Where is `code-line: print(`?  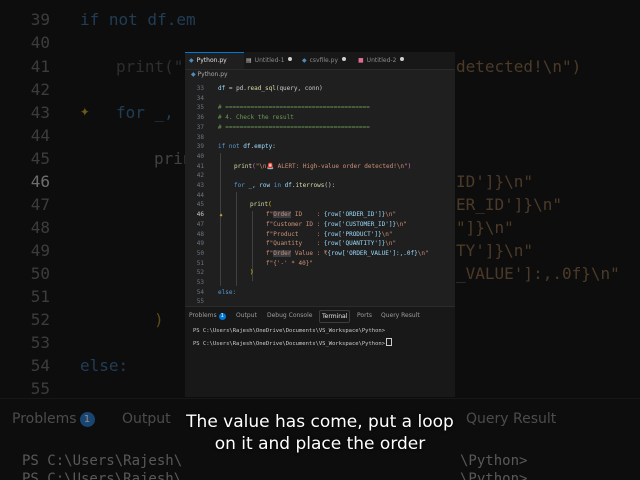
code-line: print( is located at coordinates (261, 205).